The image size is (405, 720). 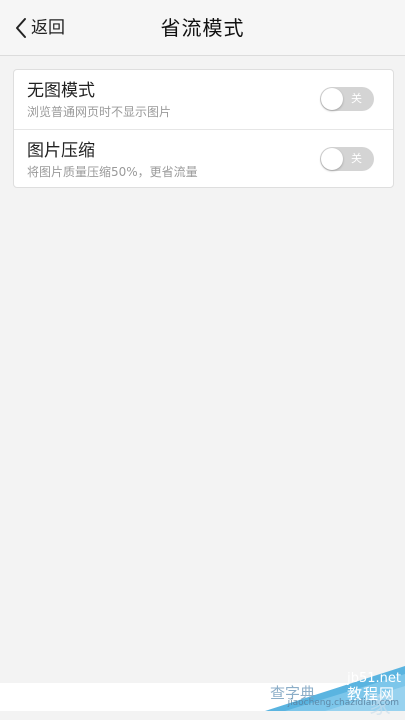 What do you see at coordinates (61, 91) in the screenshot?
I see `setting-title: 无图模式` at bounding box center [61, 91].